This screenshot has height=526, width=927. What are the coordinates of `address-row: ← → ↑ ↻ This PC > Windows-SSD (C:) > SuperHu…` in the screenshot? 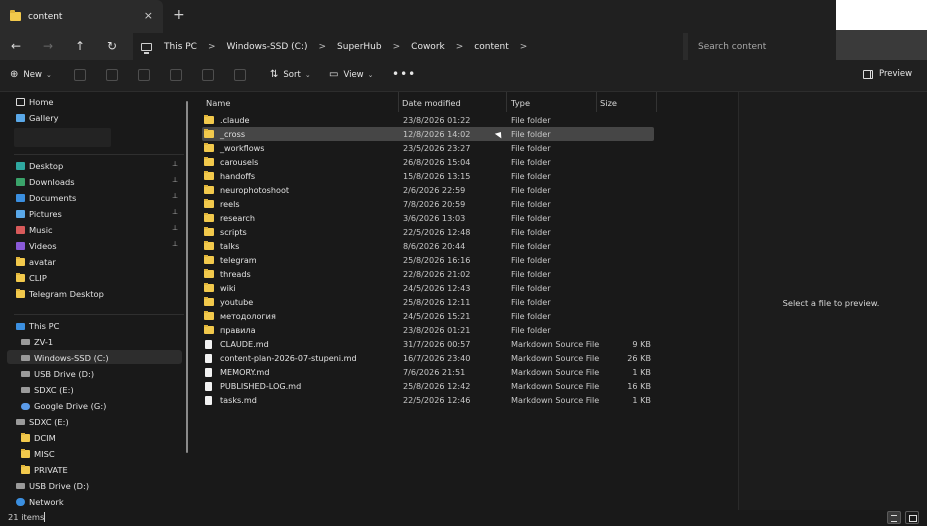 It's located at (463, 46).